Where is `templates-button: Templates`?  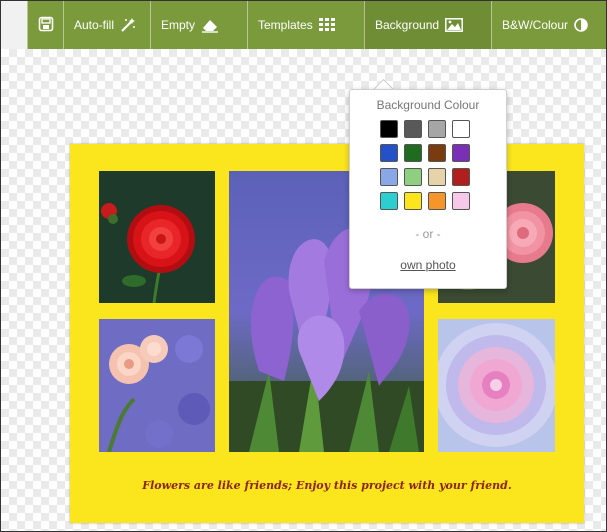
templates-button: Templates is located at coordinates (305, 25).